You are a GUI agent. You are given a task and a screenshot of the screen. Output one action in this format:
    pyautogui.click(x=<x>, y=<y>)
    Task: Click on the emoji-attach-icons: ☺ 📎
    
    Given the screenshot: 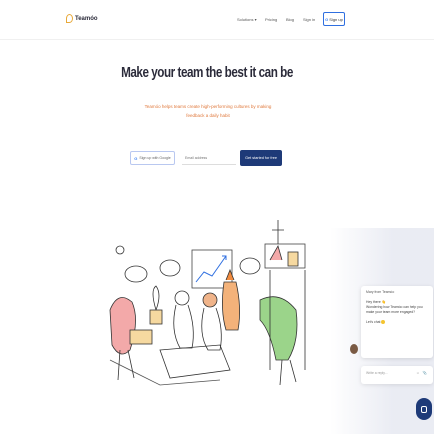 What is the action you would take?
    pyautogui.click(x=422, y=373)
    